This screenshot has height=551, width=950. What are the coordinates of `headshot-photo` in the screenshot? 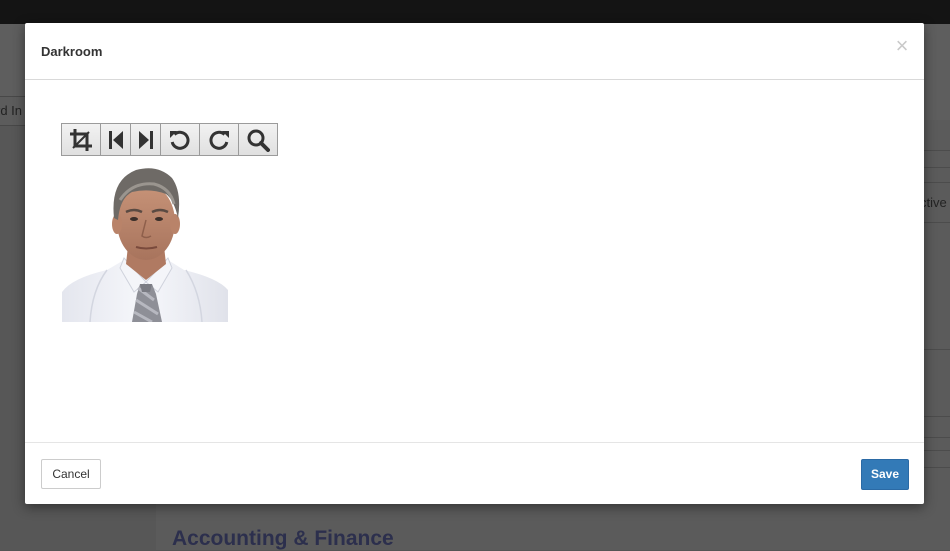 It's located at (145, 241).